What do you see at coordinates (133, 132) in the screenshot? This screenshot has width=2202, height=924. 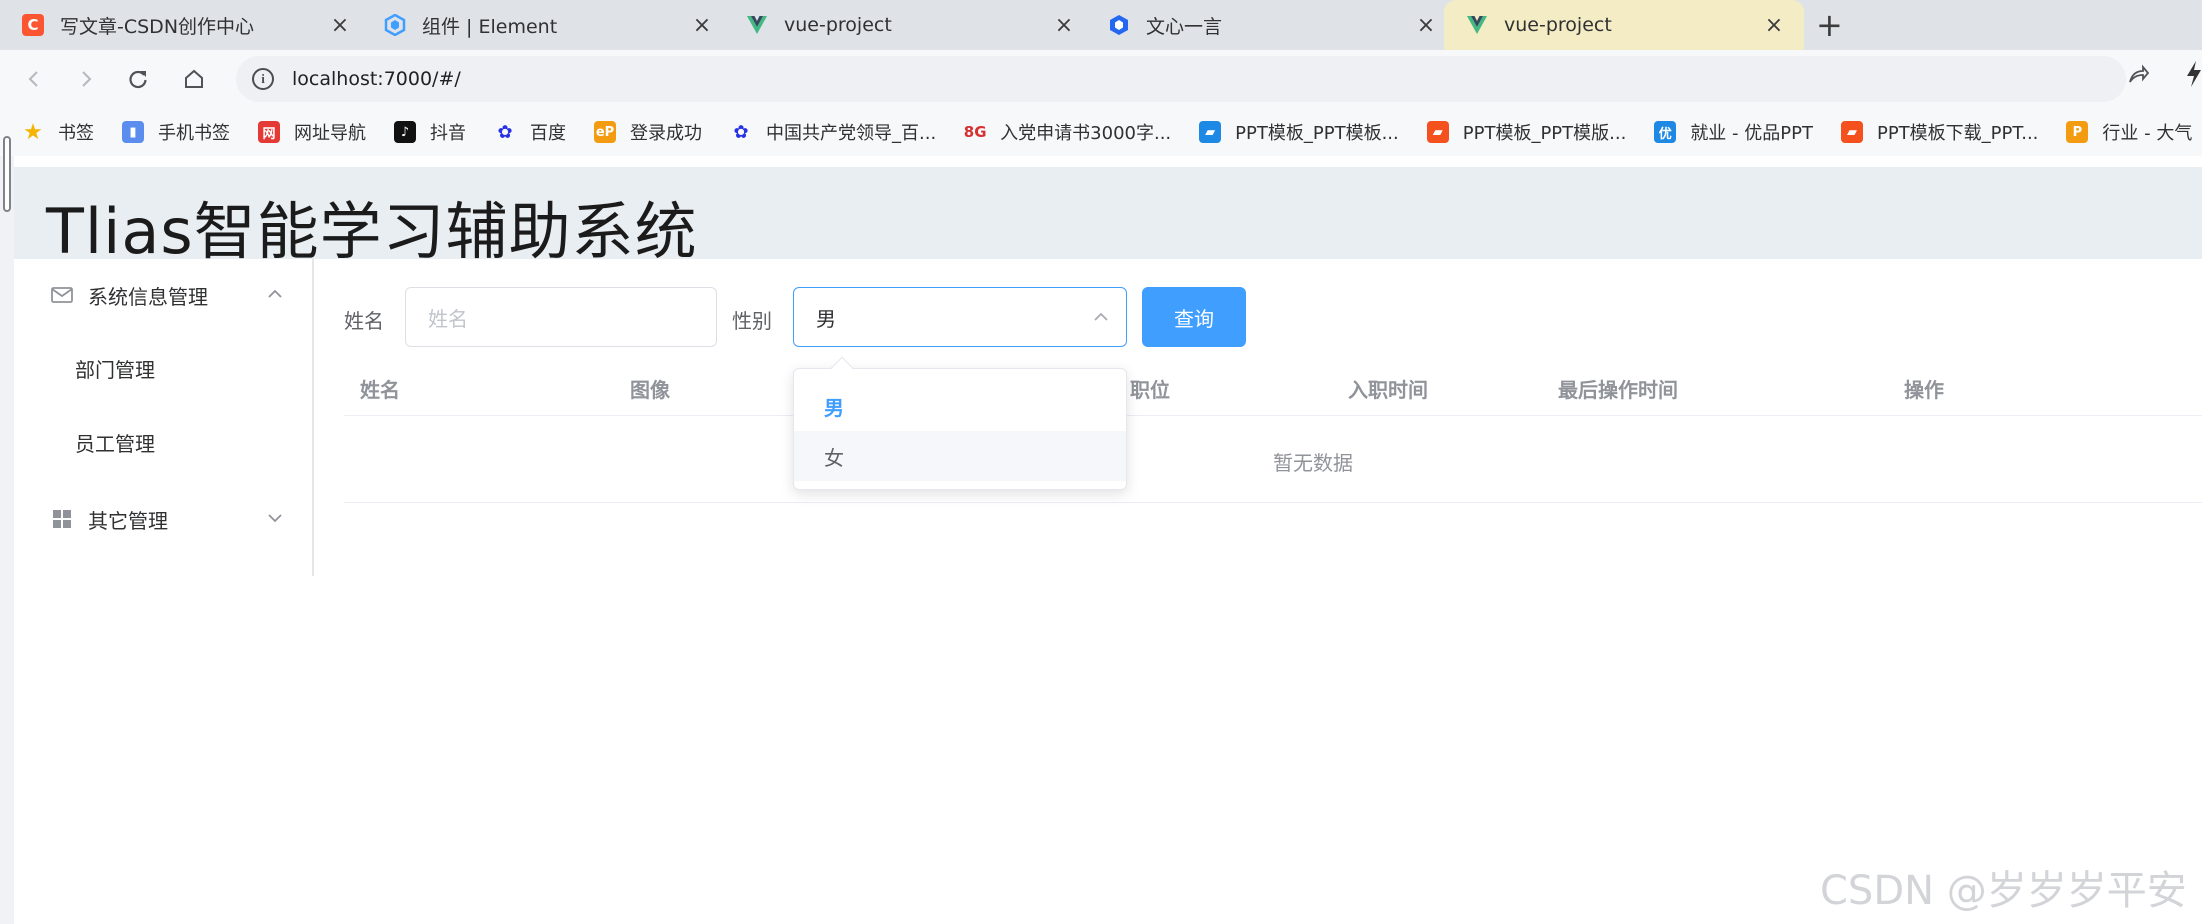 I see `phone-icon: ▮` at bounding box center [133, 132].